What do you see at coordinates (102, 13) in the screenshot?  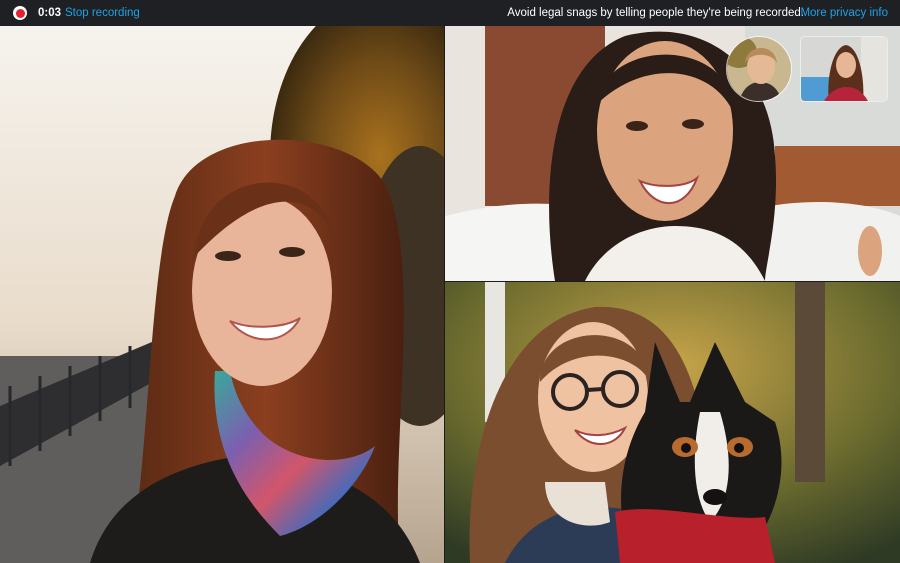 I see `stop-recording-link: Stop recording` at bounding box center [102, 13].